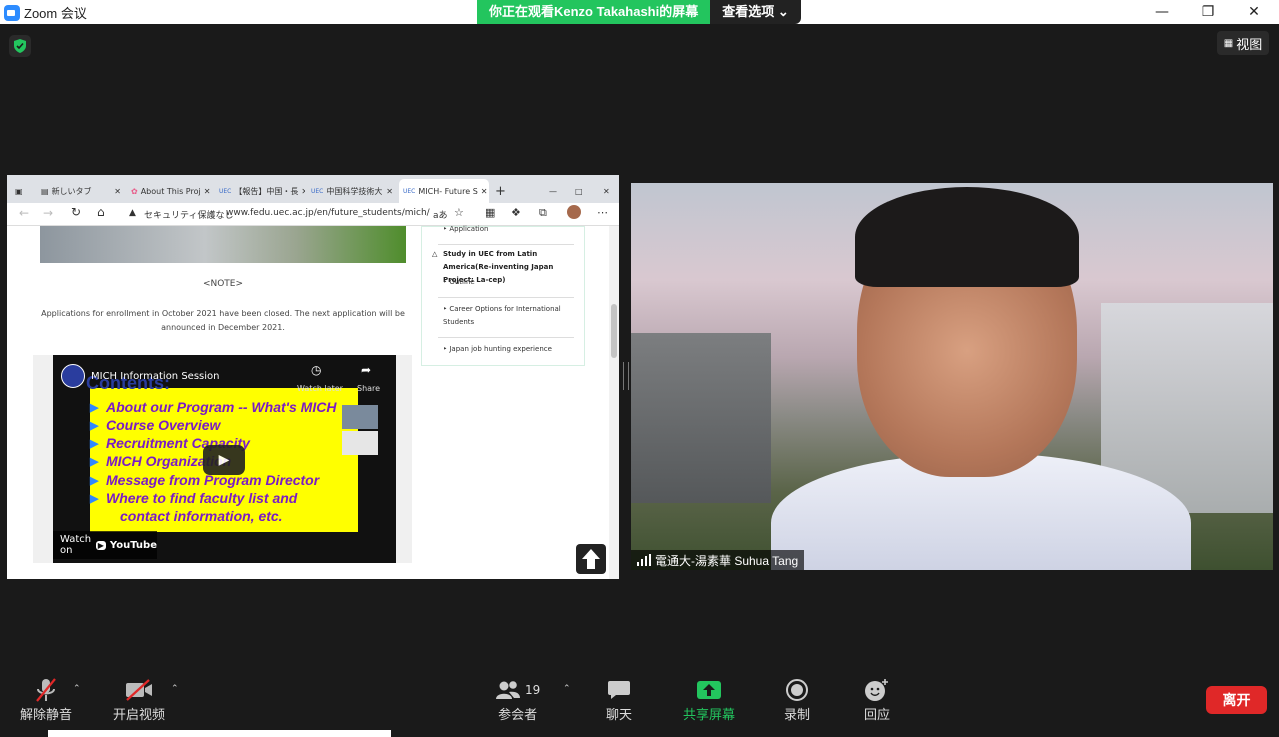 Image resolution: width=1279 pixels, height=737 pixels. Describe the element at coordinates (448, 191) in the screenshot. I see `tab-label: MICH- Future S` at that location.